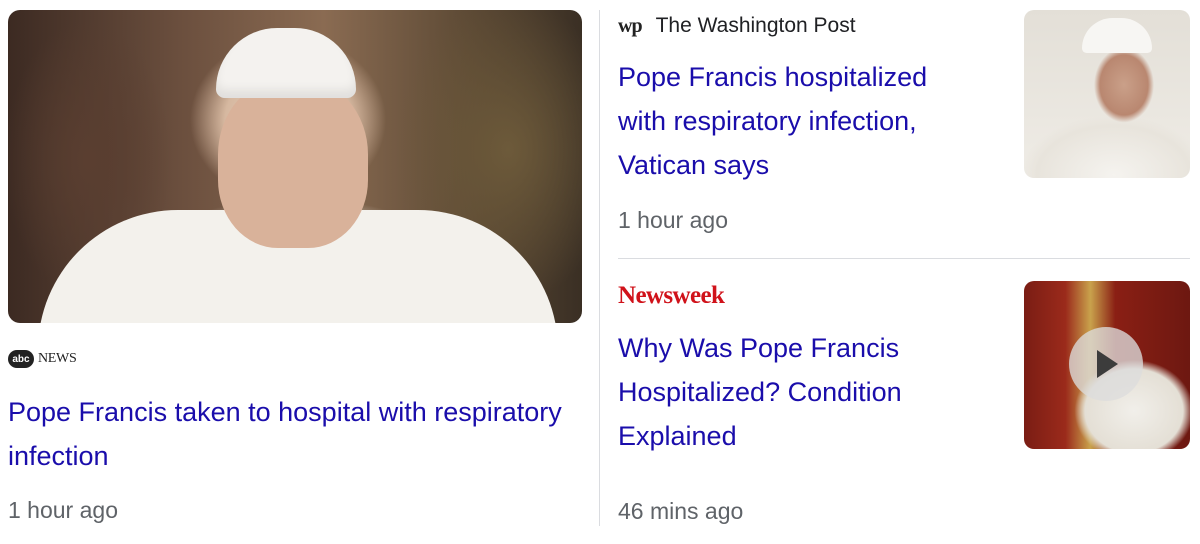 Image resolution: width=1200 pixels, height=544 pixels. I want to click on thumbnail-cap-shape, so click(1117, 35).